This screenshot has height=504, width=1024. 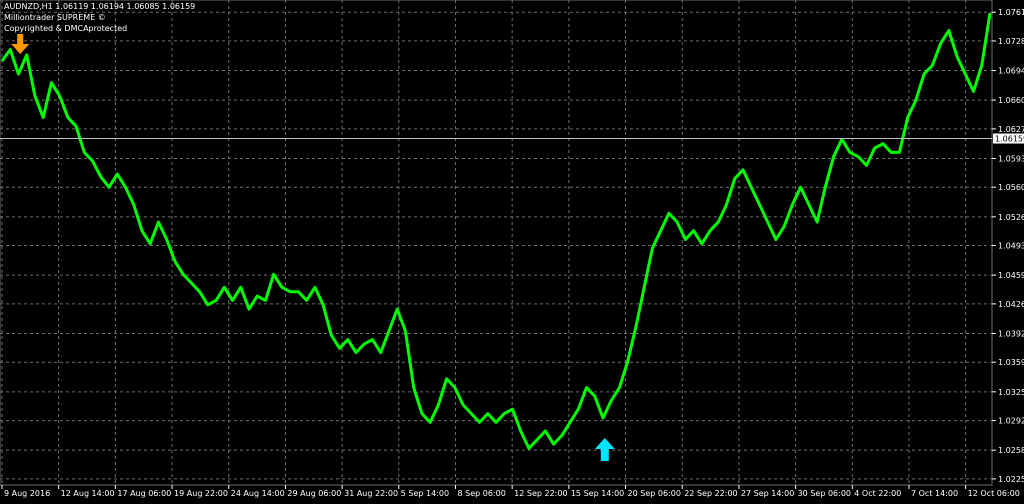 I want to click on x-tick-label: 19 Aug 22:00, so click(x=201, y=493).